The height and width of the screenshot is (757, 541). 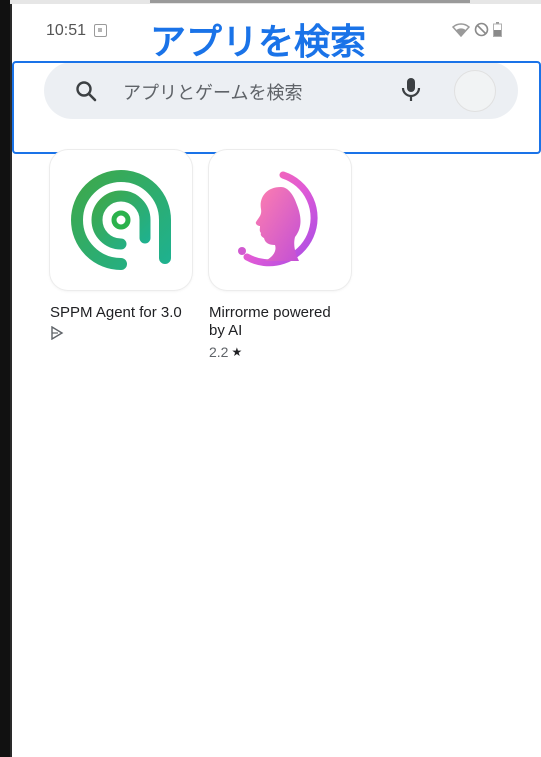 I want to click on do-not-disturb-icon, so click(x=481, y=29).